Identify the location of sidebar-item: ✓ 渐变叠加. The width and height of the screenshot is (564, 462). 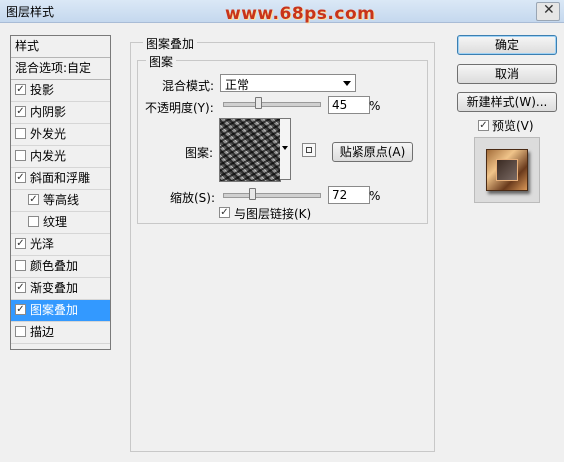
(60, 289).